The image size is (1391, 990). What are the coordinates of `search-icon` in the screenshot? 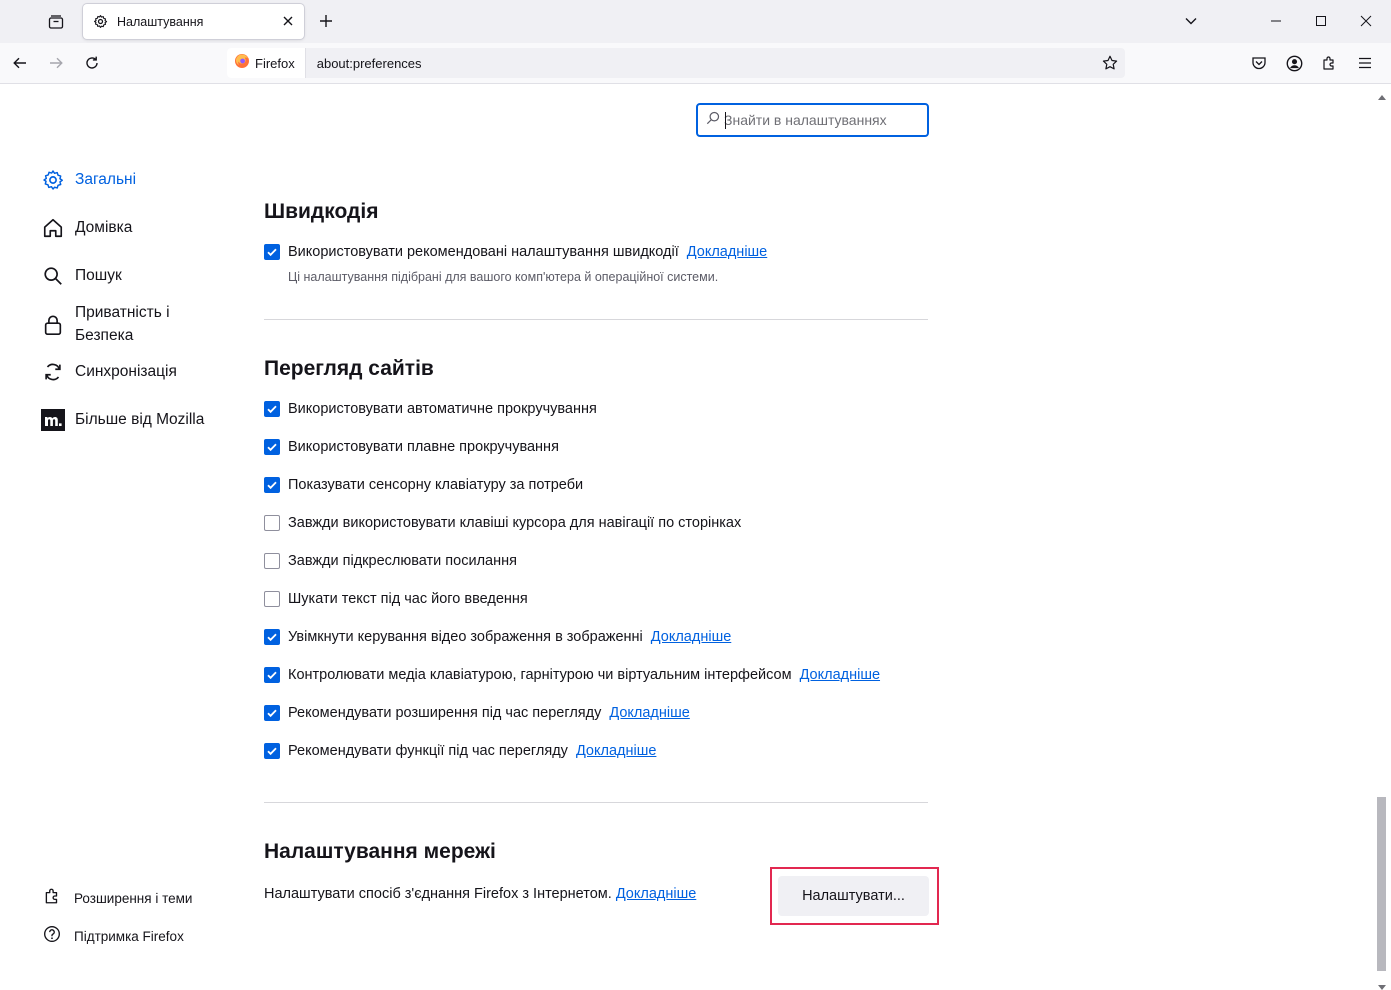 It's located at (713, 120).